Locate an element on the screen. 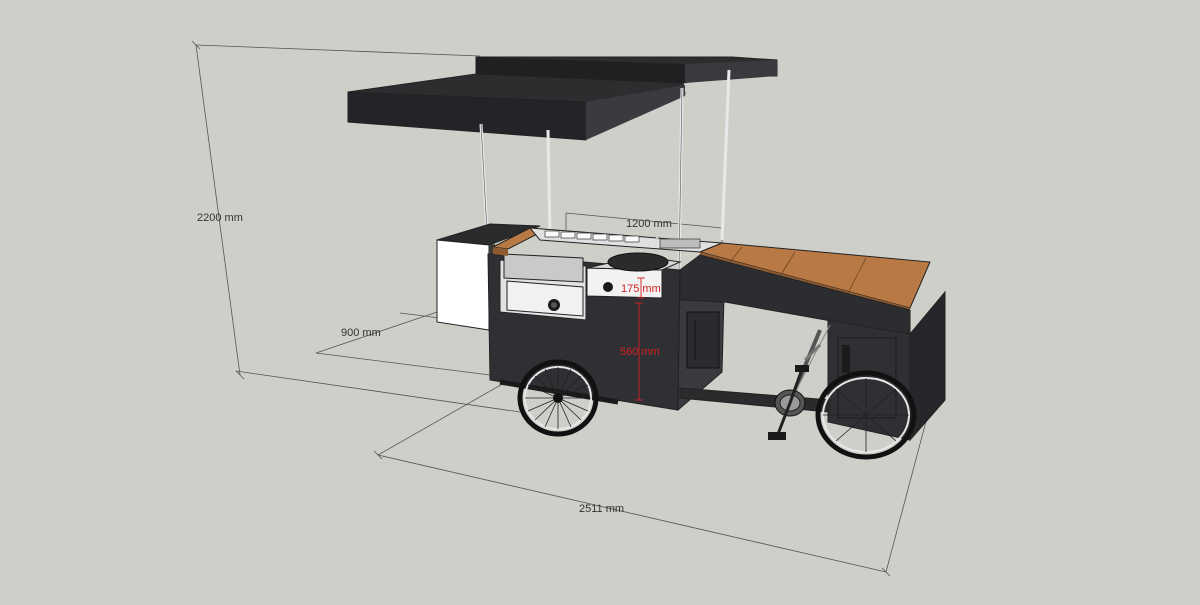 This screenshot has width=1200, height=605. counter-width-label: 1200 mm is located at coordinates (649, 224).